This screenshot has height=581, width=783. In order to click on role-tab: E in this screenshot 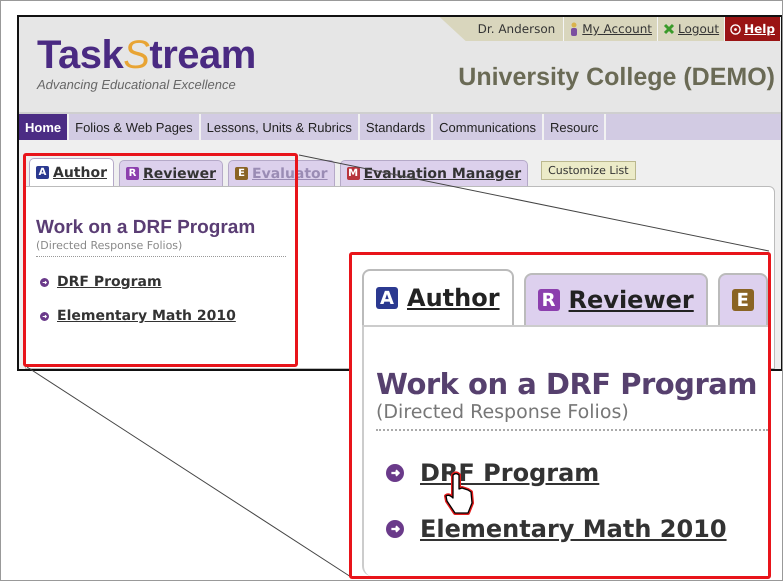, I will do `click(743, 299)`.